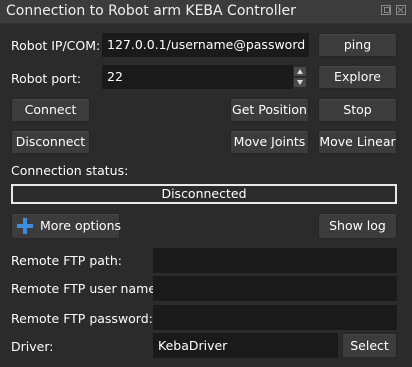  Describe the element at coordinates (56, 45) in the screenshot. I see `robot-ip-label: Robot IP/COM:` at that location.